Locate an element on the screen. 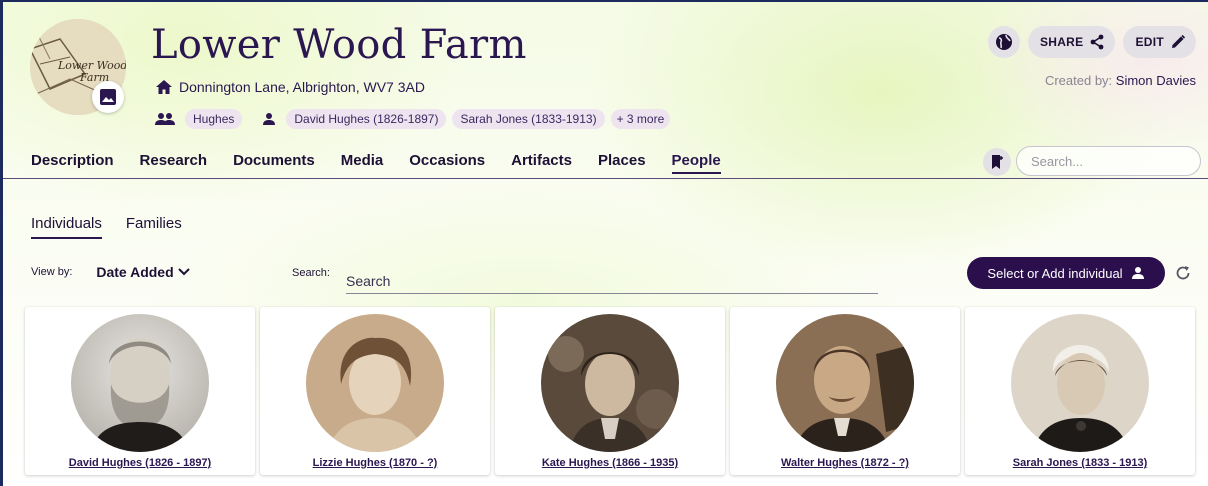  individual-card: Lizzie Hughes (1870 - ?) is located at coordinates (375, 391).